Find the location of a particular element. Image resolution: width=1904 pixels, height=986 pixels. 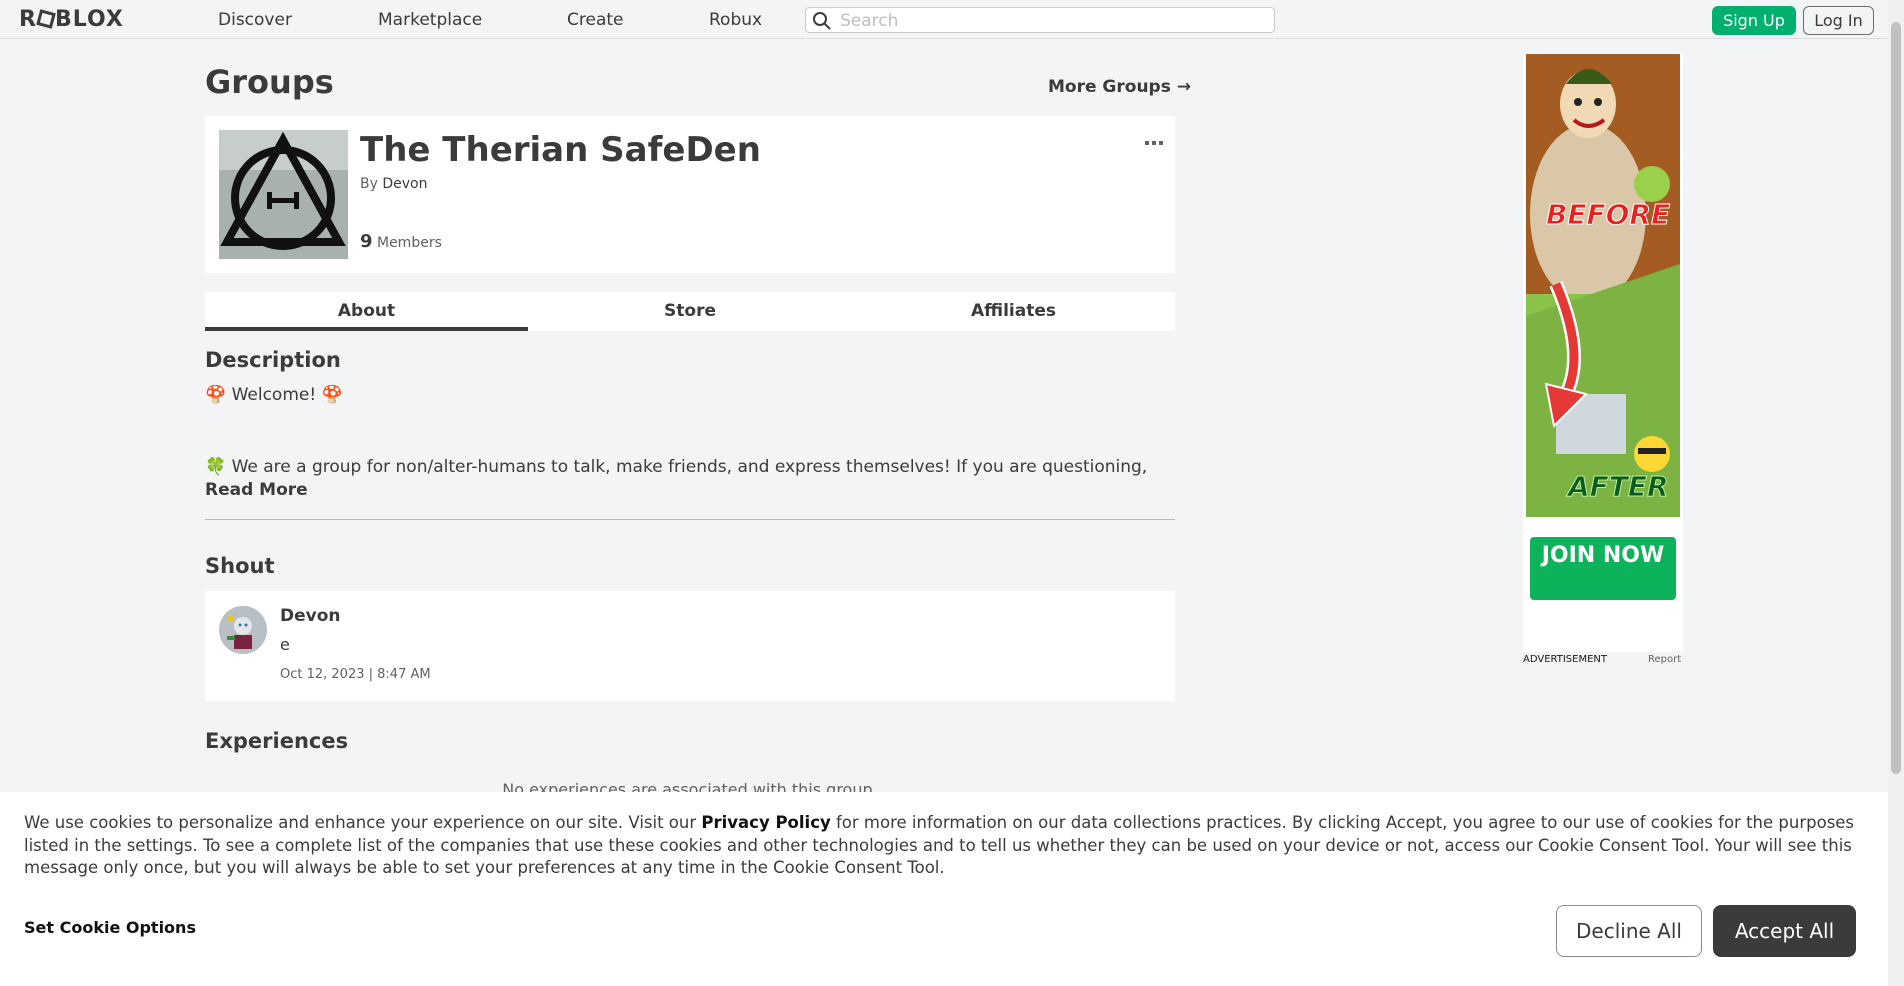

roblox-logo: R BLOX is located at coordinates (71, 19).